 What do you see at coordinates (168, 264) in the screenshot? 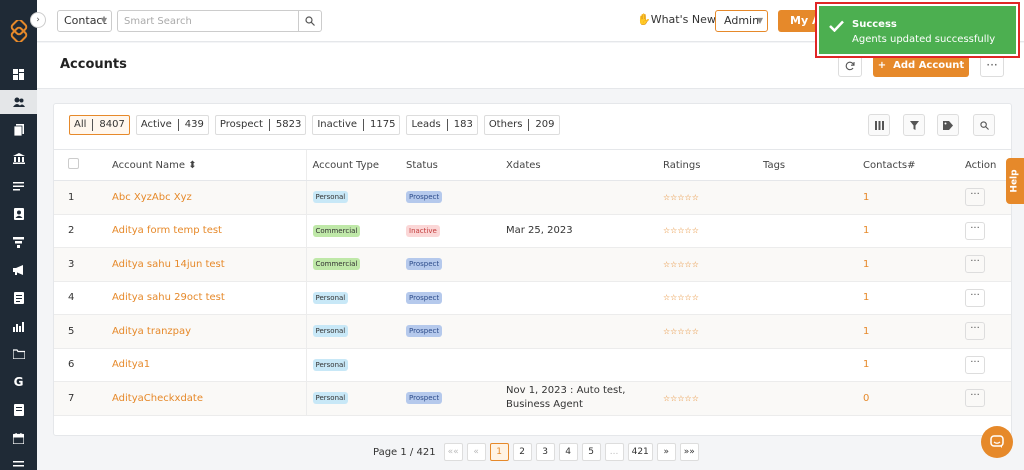
I see `account-name-link: Aditya sahu 14jun test` at bounding box center [168, 264].